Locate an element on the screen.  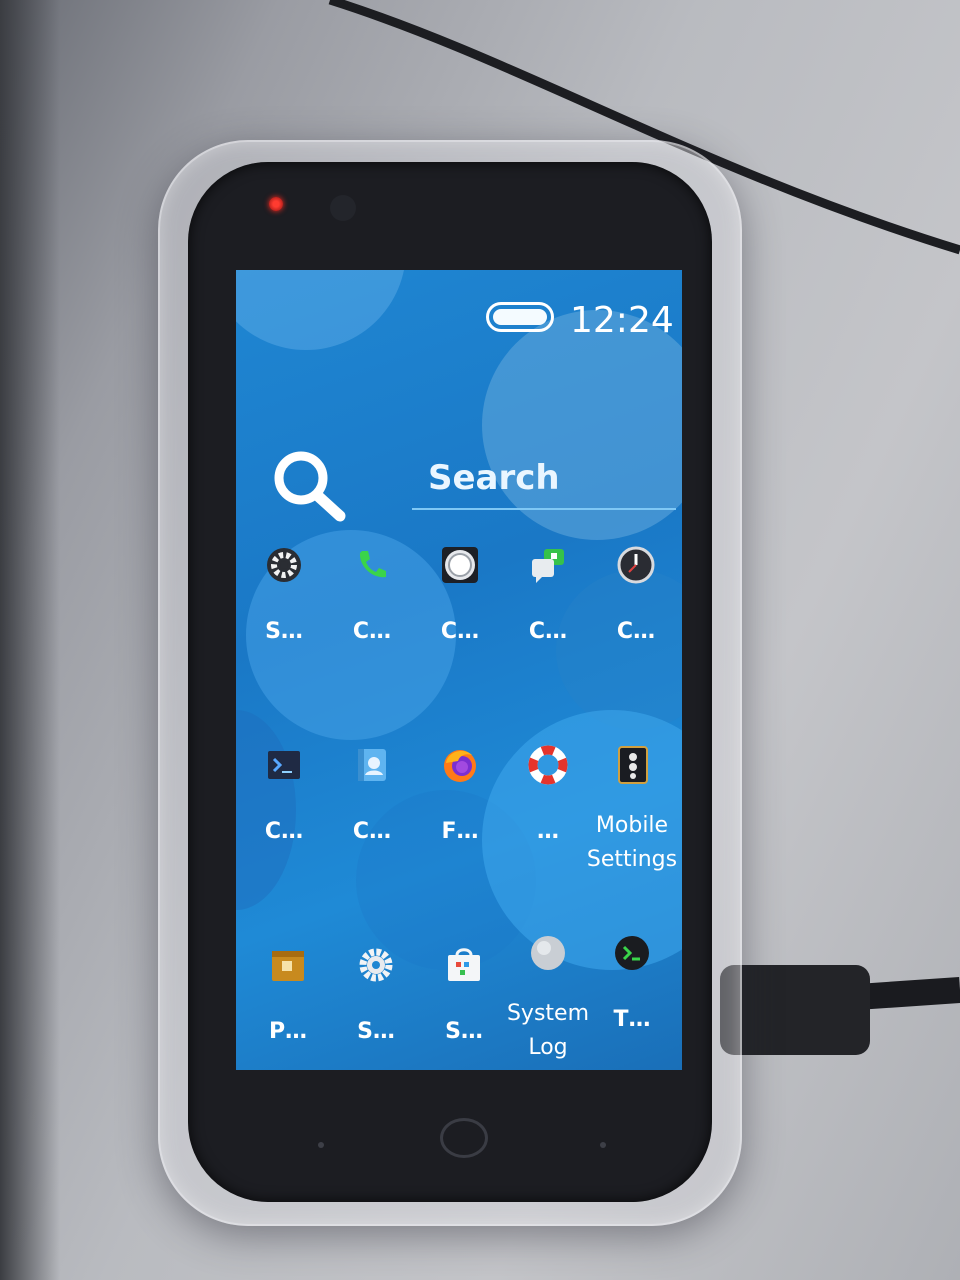
status-clock: 12:24 is located at coordinates (622, 320).